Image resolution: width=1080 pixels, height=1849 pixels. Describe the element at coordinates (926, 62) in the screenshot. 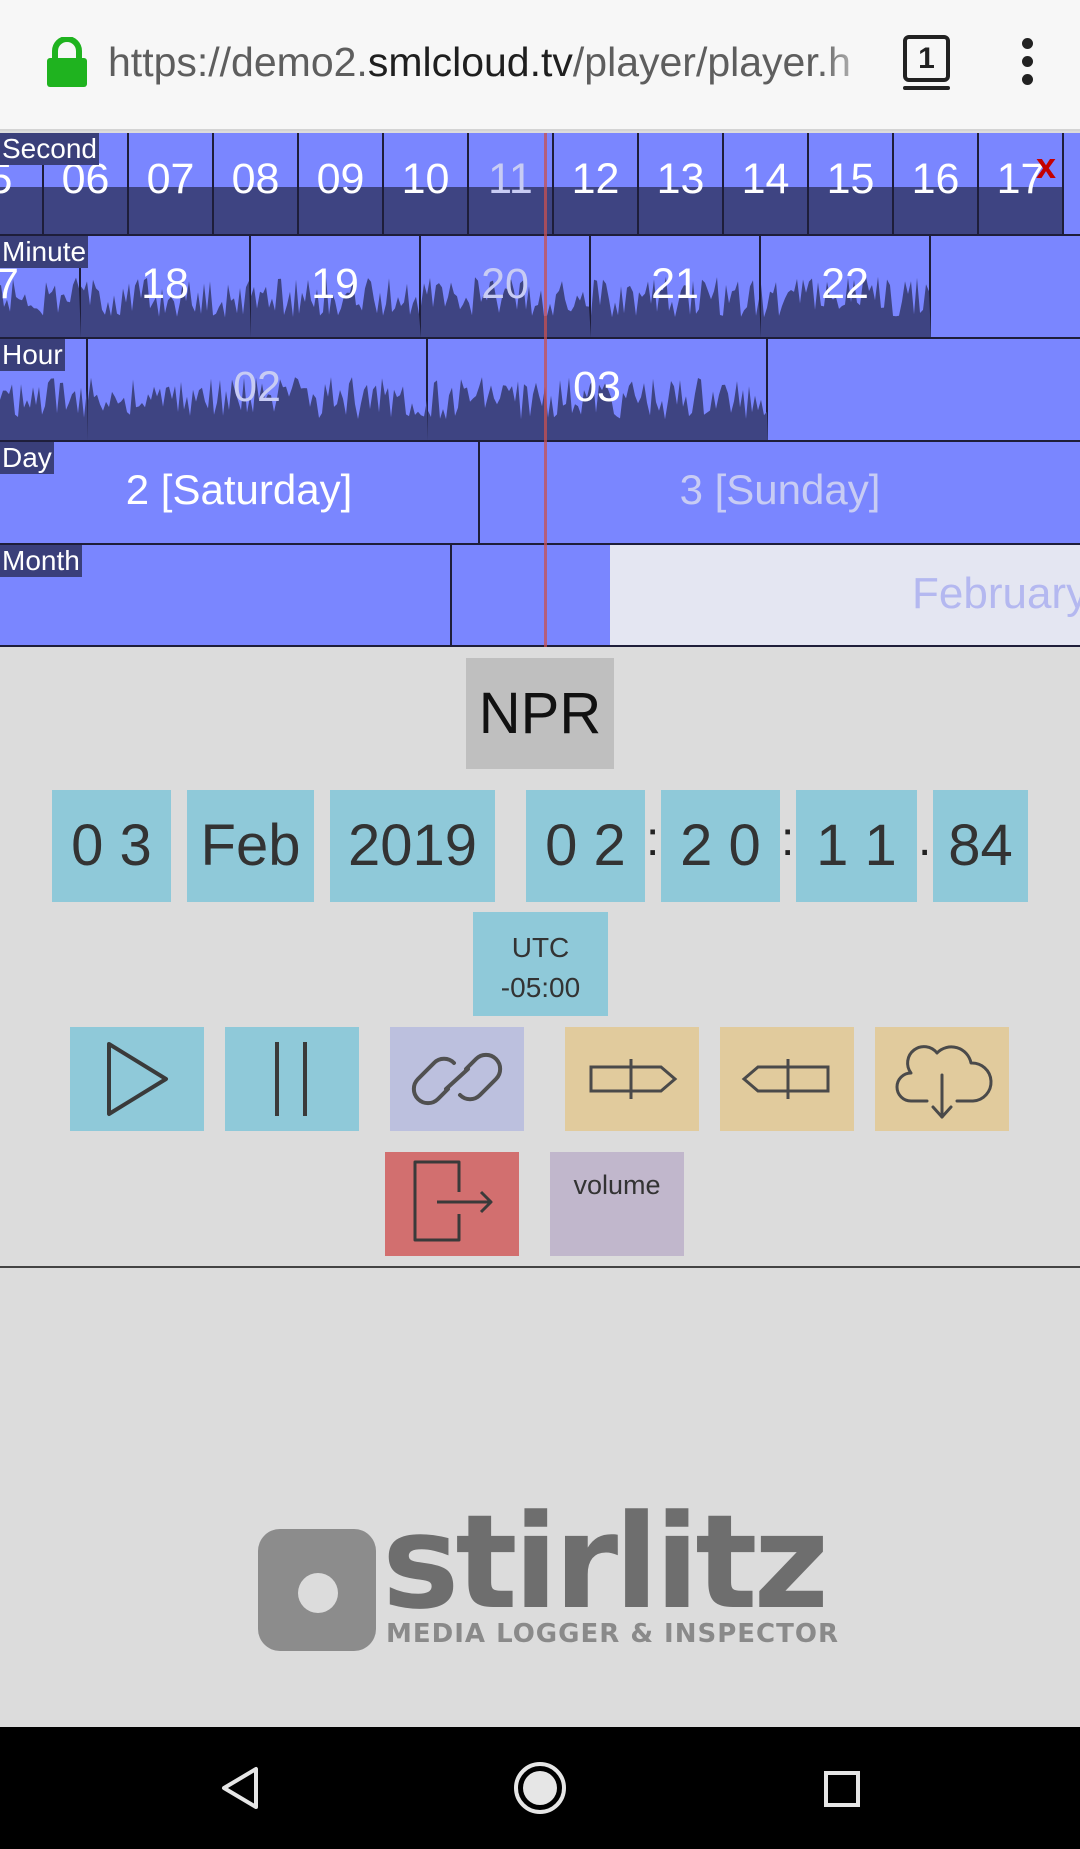

I see `tab-switcher-button: 1` at that location.